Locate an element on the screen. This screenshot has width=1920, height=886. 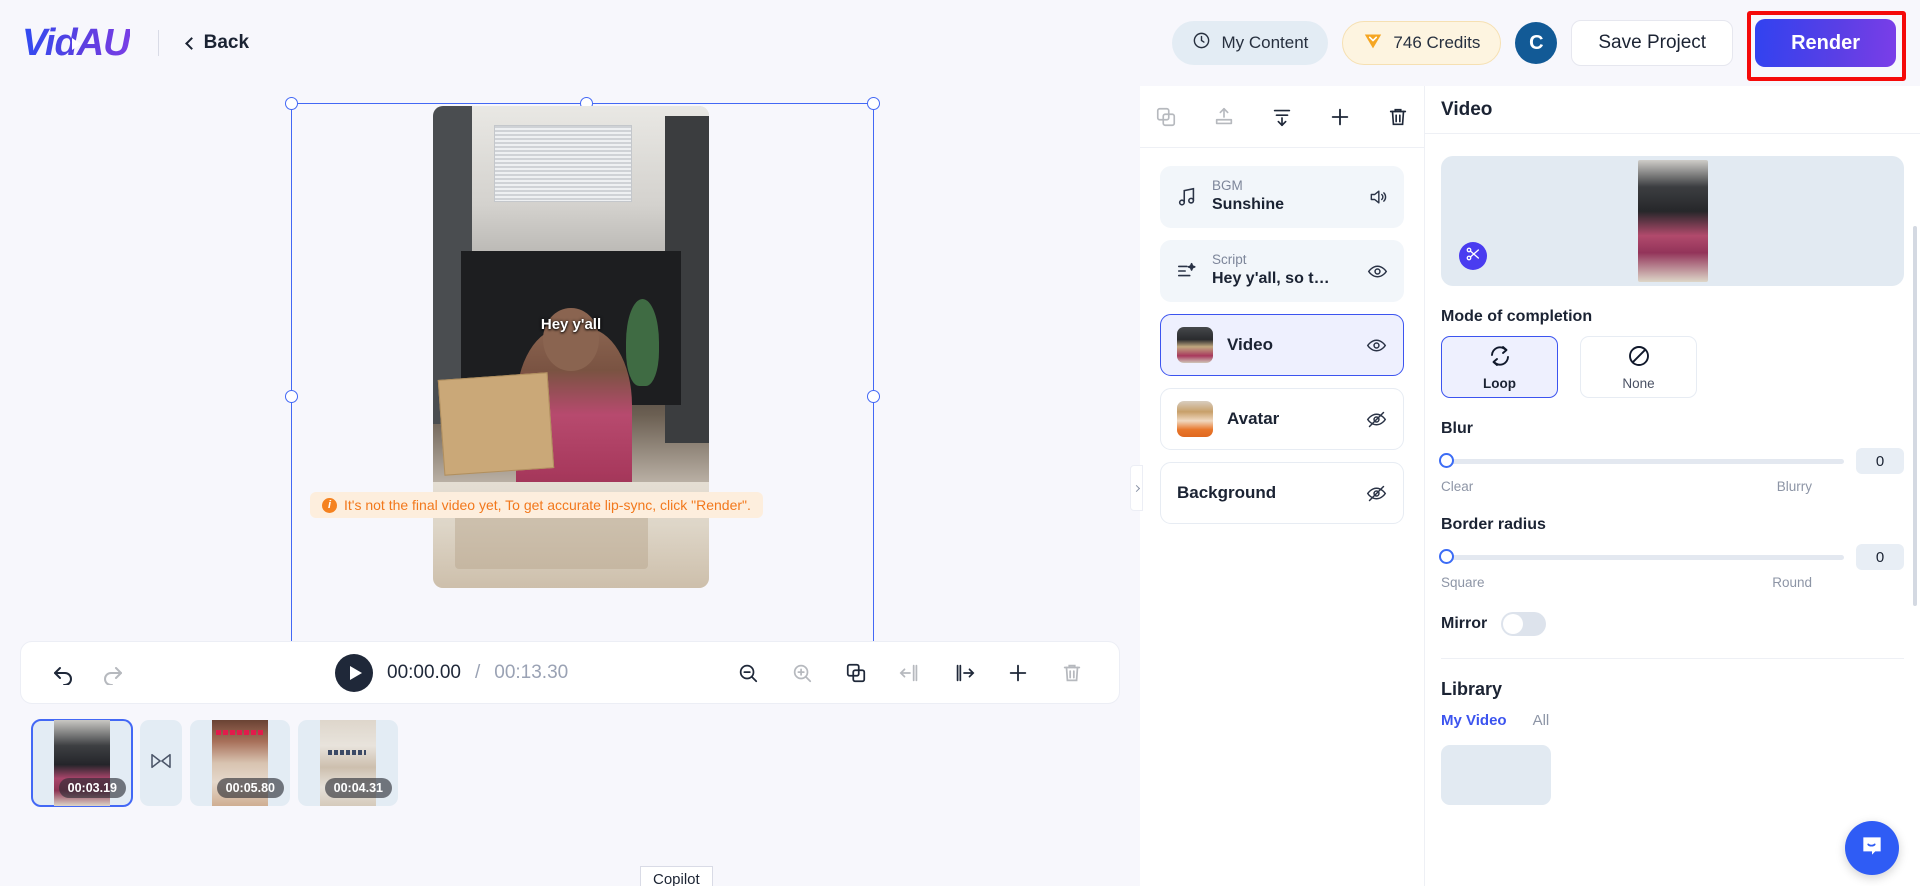
playback-controls: 00:00.00 / 00:13.30 is located at coordinates (451, 672).